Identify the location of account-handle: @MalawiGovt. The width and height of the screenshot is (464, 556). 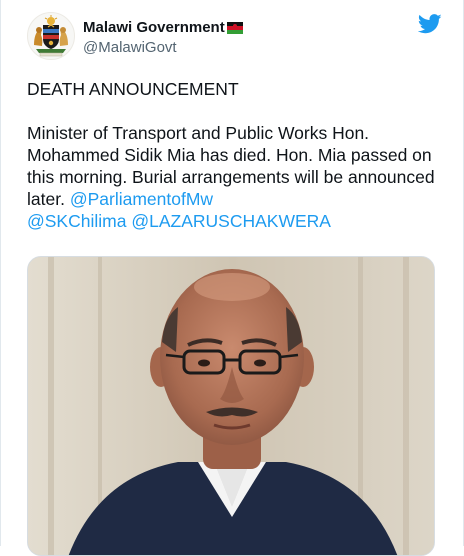
(163, 47).